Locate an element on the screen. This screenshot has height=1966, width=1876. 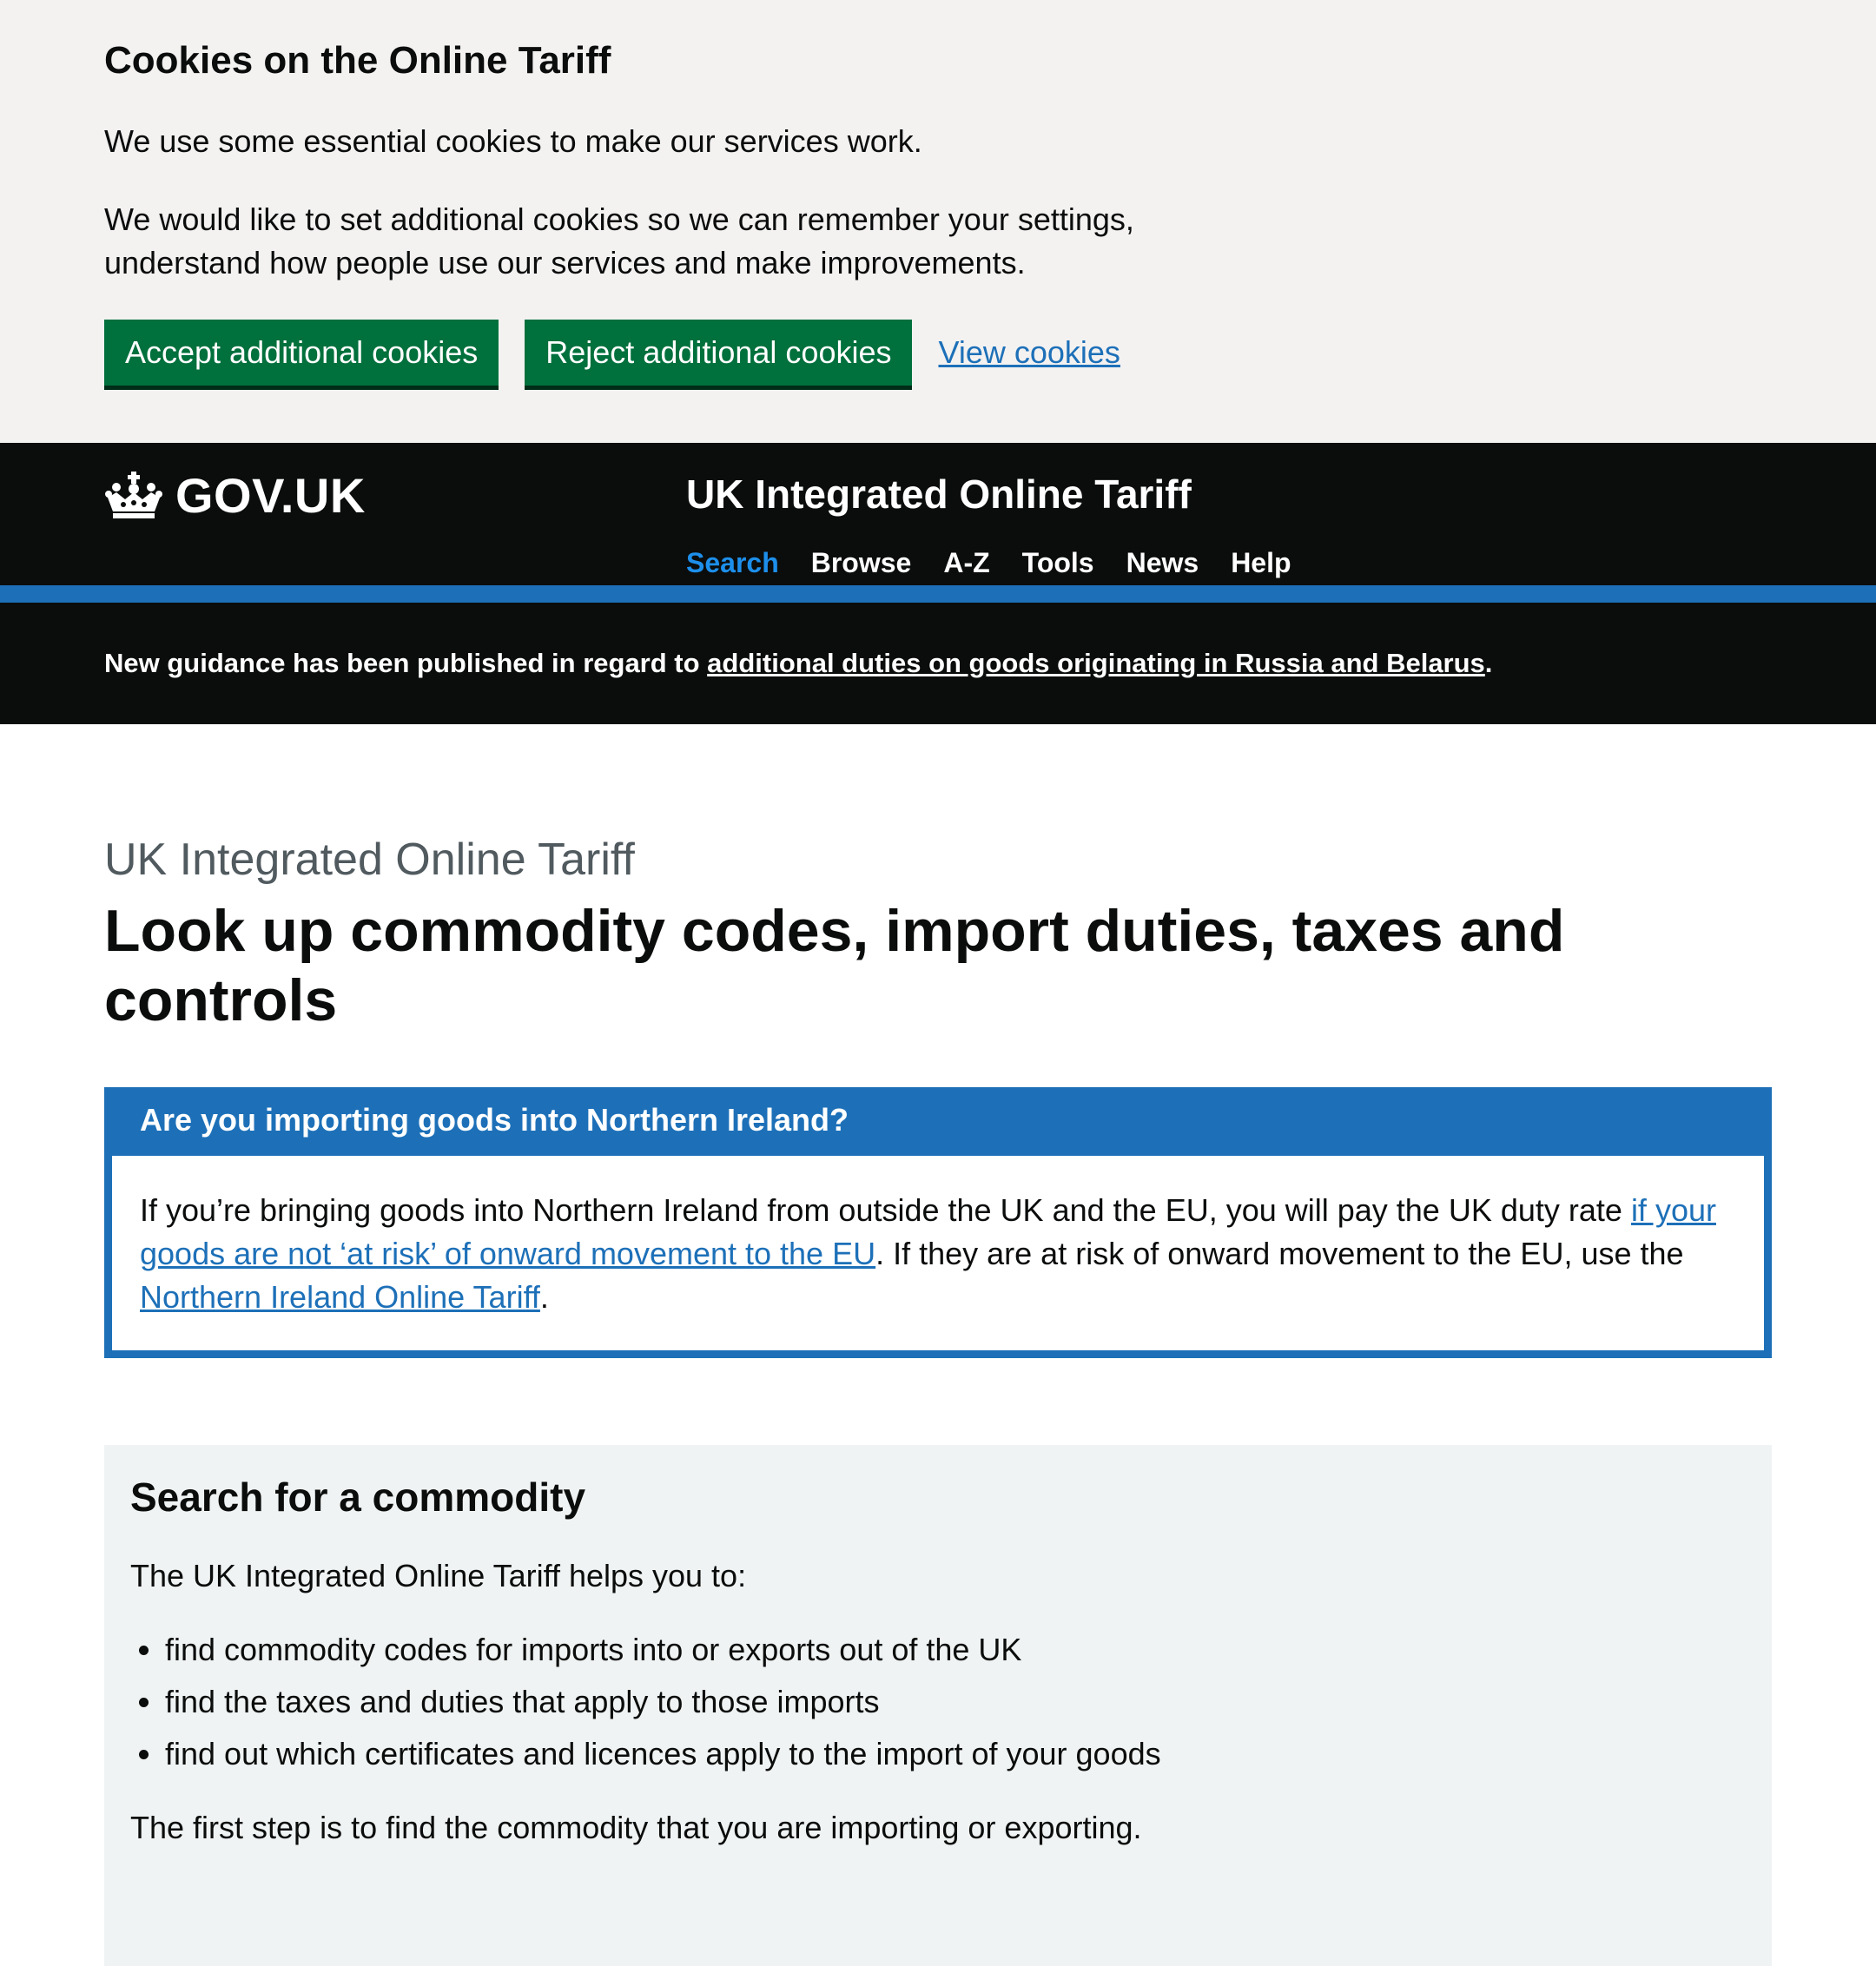
service-name-link: UK Integrated Online Tariff is located at coordinates (939, 494).